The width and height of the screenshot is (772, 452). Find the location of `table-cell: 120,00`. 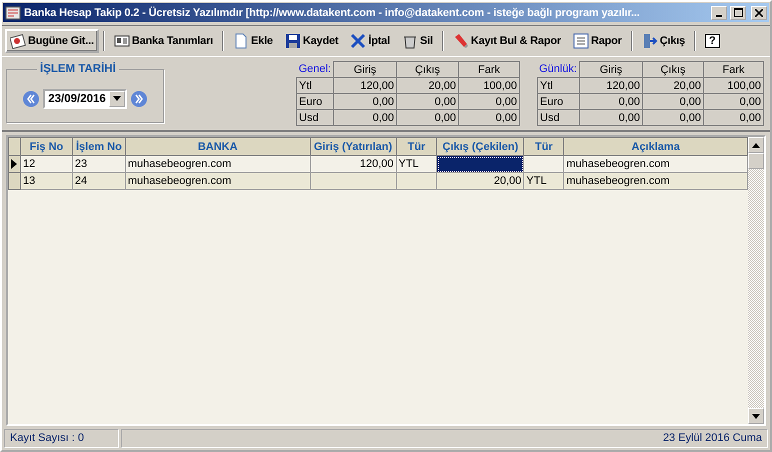

table-cell: 120,00 is located at coordinates (353, 164).